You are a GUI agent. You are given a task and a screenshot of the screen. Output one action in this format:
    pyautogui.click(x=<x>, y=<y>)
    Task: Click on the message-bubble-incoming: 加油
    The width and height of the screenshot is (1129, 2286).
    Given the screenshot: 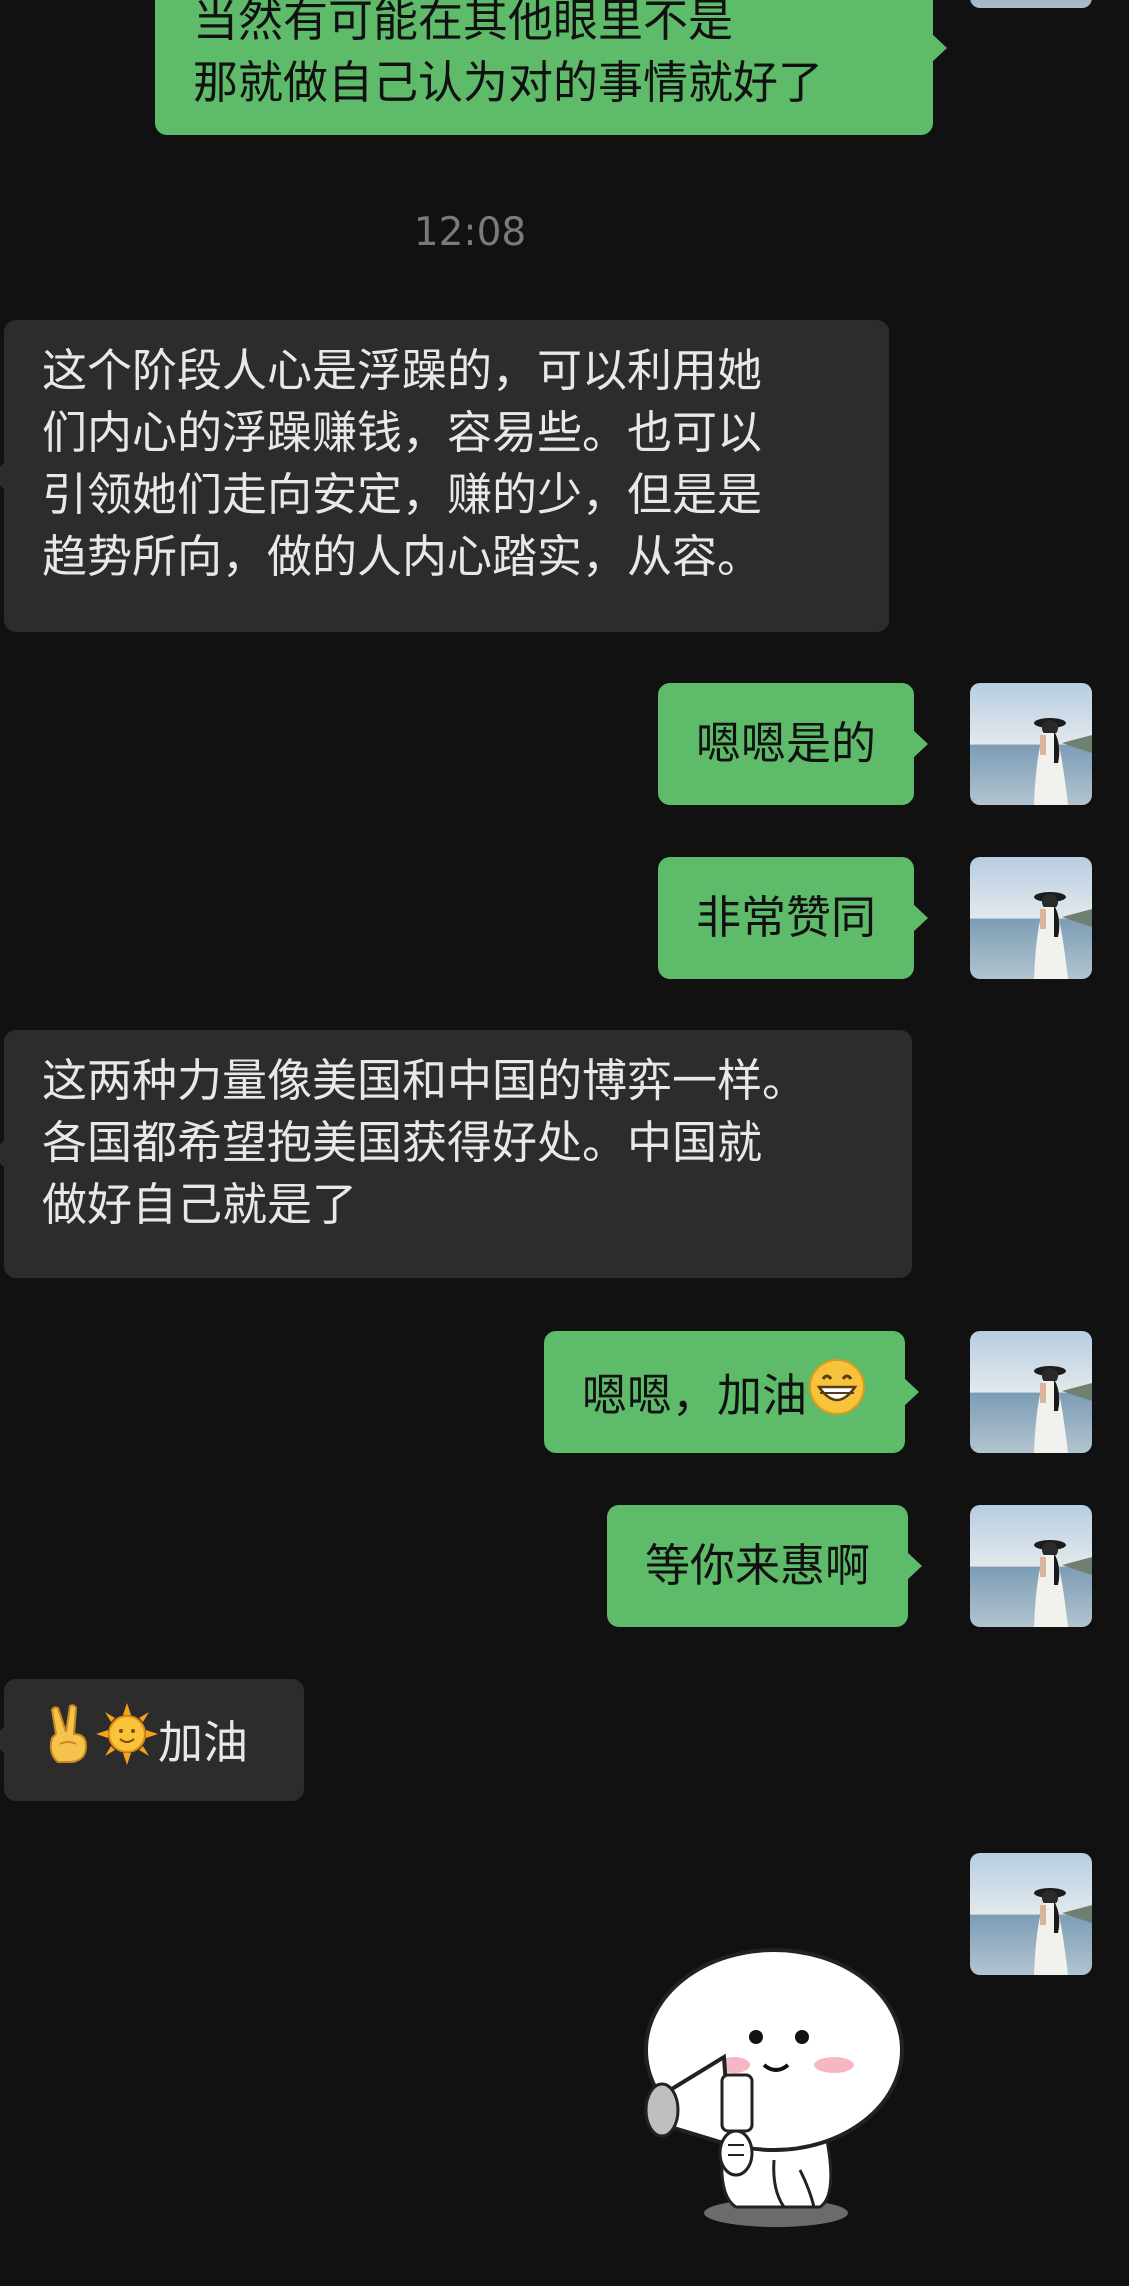 What is the action you would take?
    pyautogui.click(x=152, y=1740)
    